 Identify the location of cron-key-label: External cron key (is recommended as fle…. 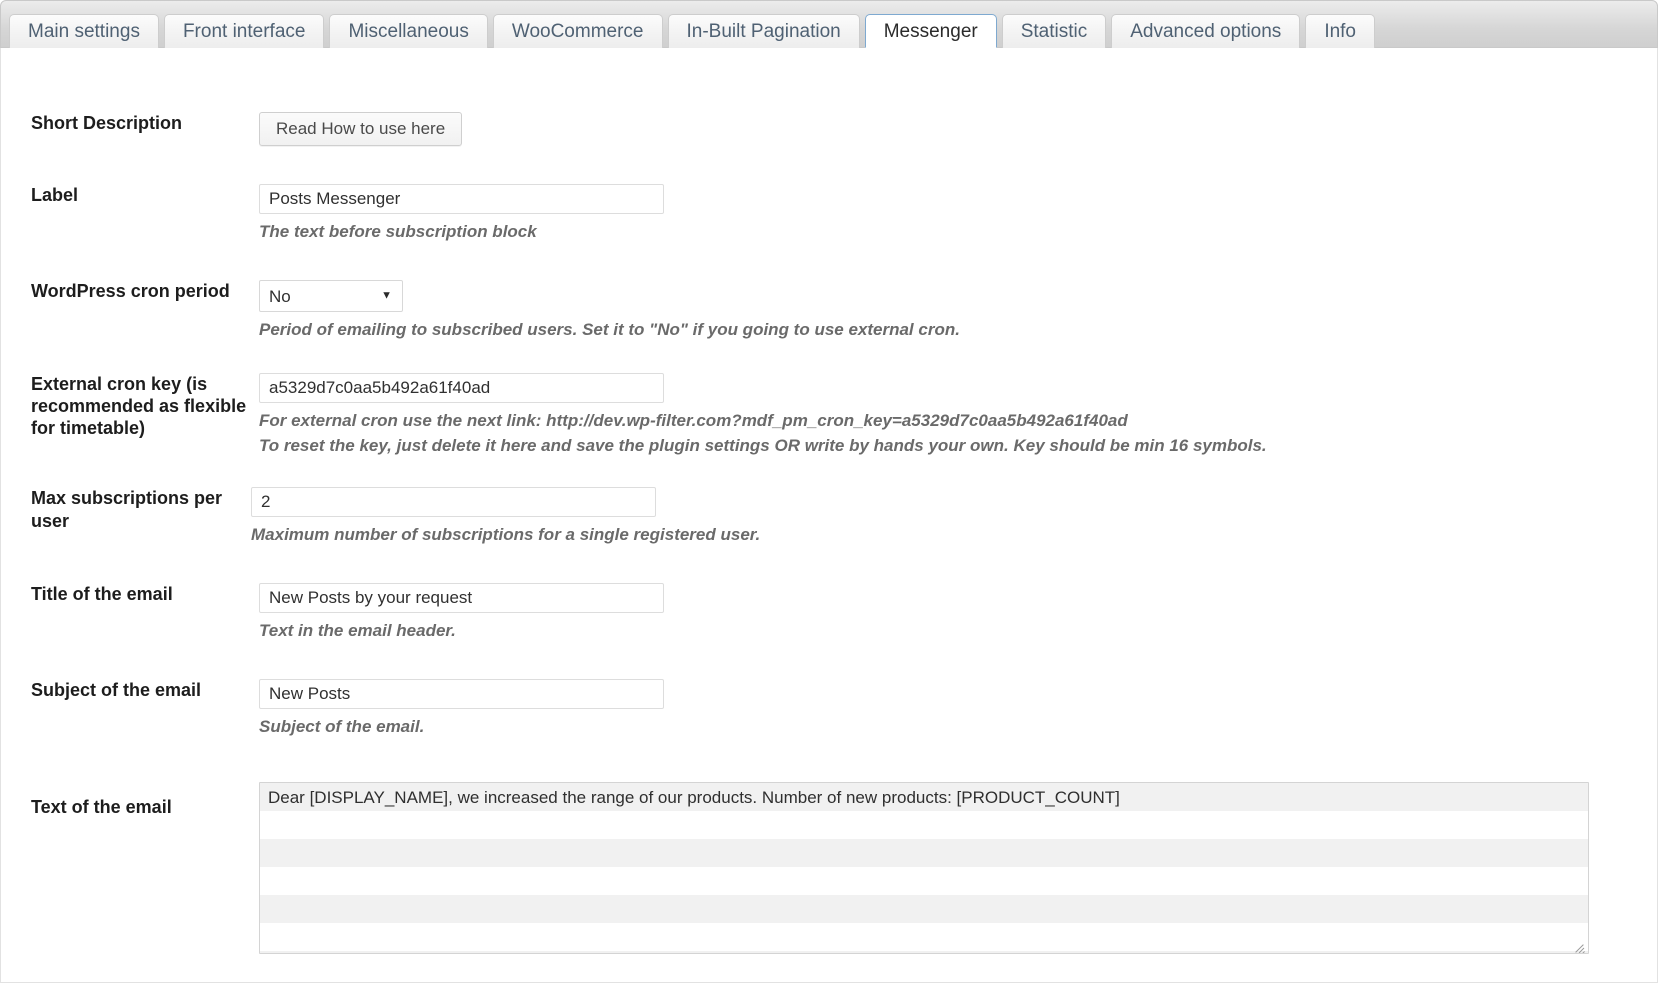
(139, 406).